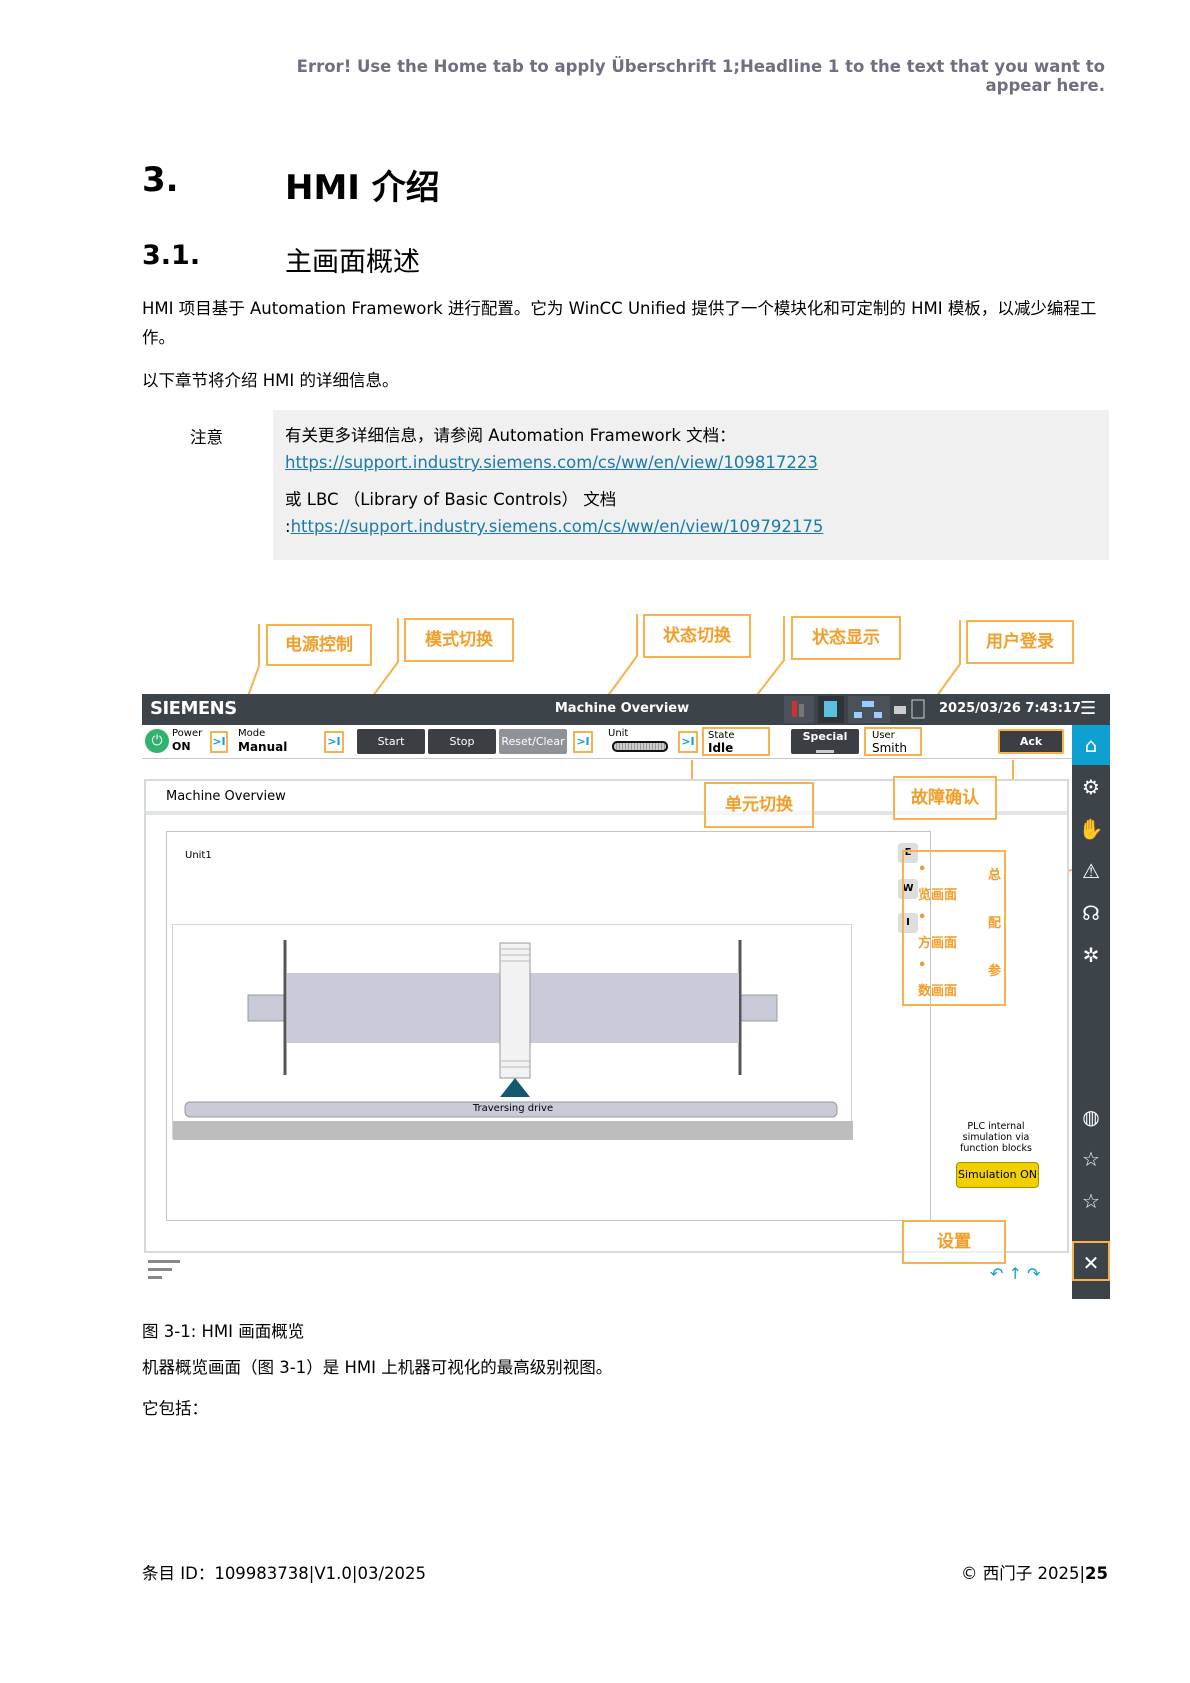  I want to click on state-value: Idle, so click(721, 748).